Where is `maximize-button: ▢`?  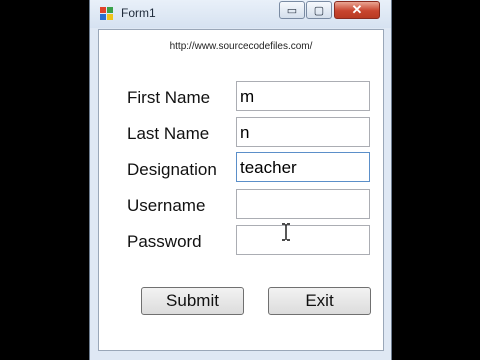 maximize-button: ▢ is located at coordinates (319, 10).